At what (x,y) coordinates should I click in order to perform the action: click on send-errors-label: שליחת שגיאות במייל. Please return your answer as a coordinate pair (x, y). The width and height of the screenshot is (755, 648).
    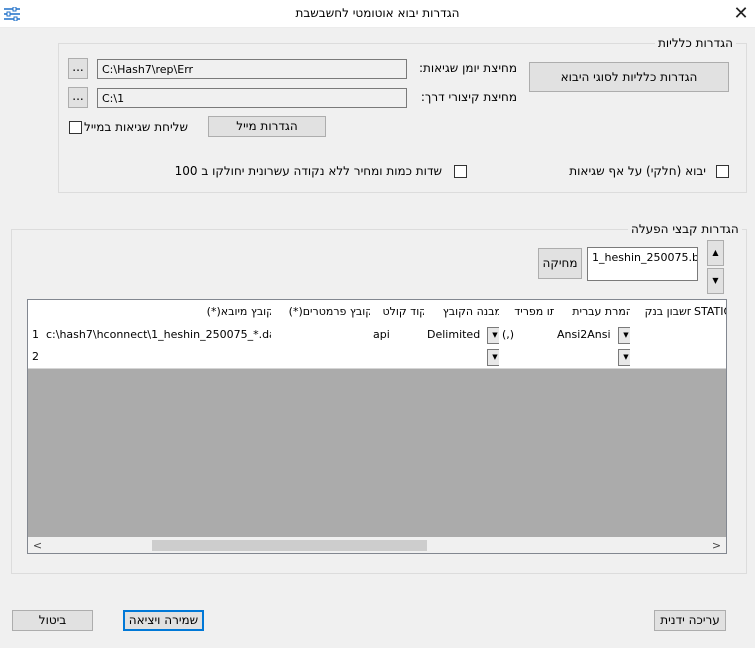
    Looking at the image, I should click on (136, 127).